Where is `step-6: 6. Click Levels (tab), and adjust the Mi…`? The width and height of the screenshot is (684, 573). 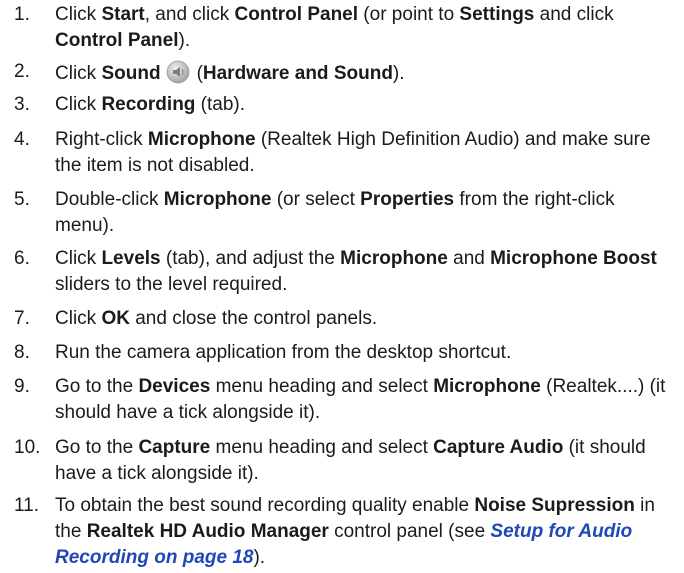 step-6: 6. Click Levels (tab), and adjust the Mi… is located at coordinates (342, 273).